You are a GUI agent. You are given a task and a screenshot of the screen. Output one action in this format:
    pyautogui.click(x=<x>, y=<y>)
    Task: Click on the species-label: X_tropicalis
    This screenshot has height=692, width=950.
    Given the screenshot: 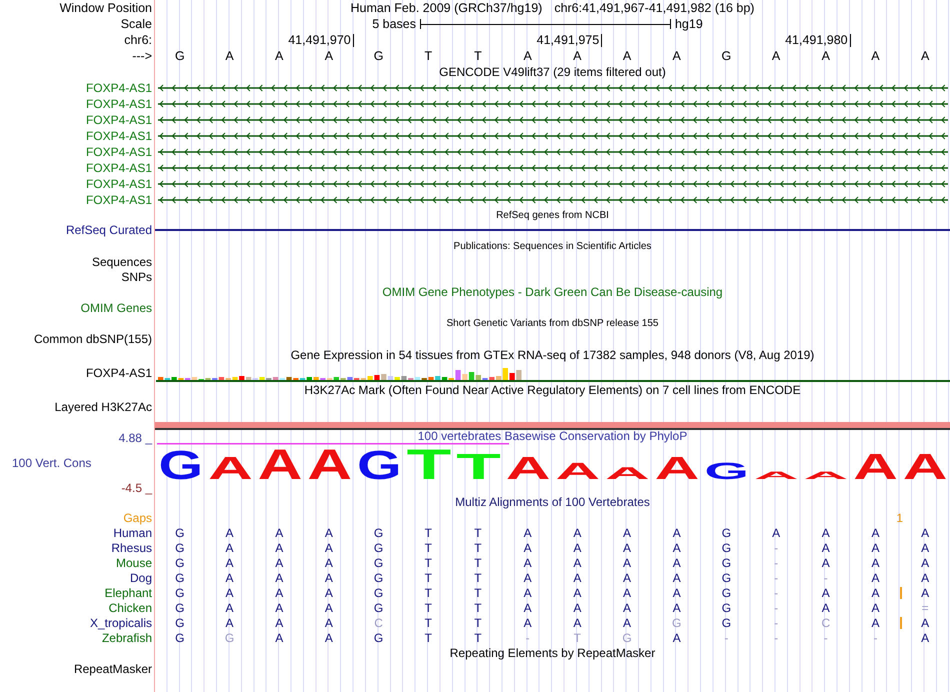 What is the action you would take?
    pyautogui.click(x=121, y=622)
    